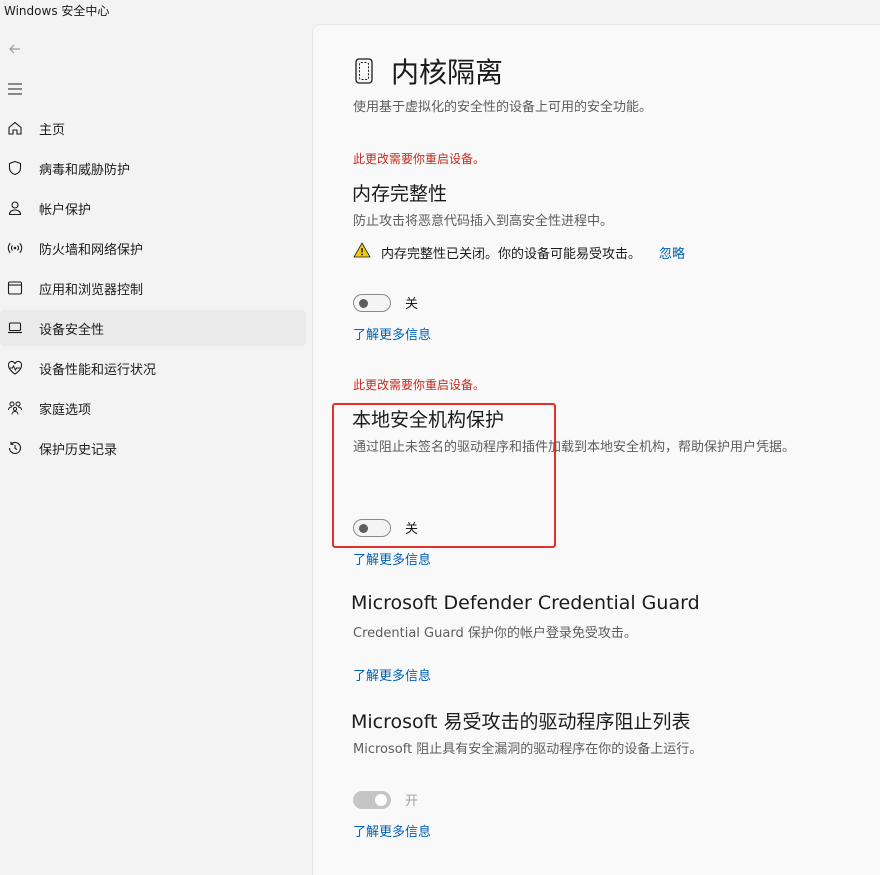 This screenshot has height=875, width=880. What do you see at coordinates (153, 128) in the screenshot?
I see `sidebar-item-home: 主页` at bounding box center [153, 128].